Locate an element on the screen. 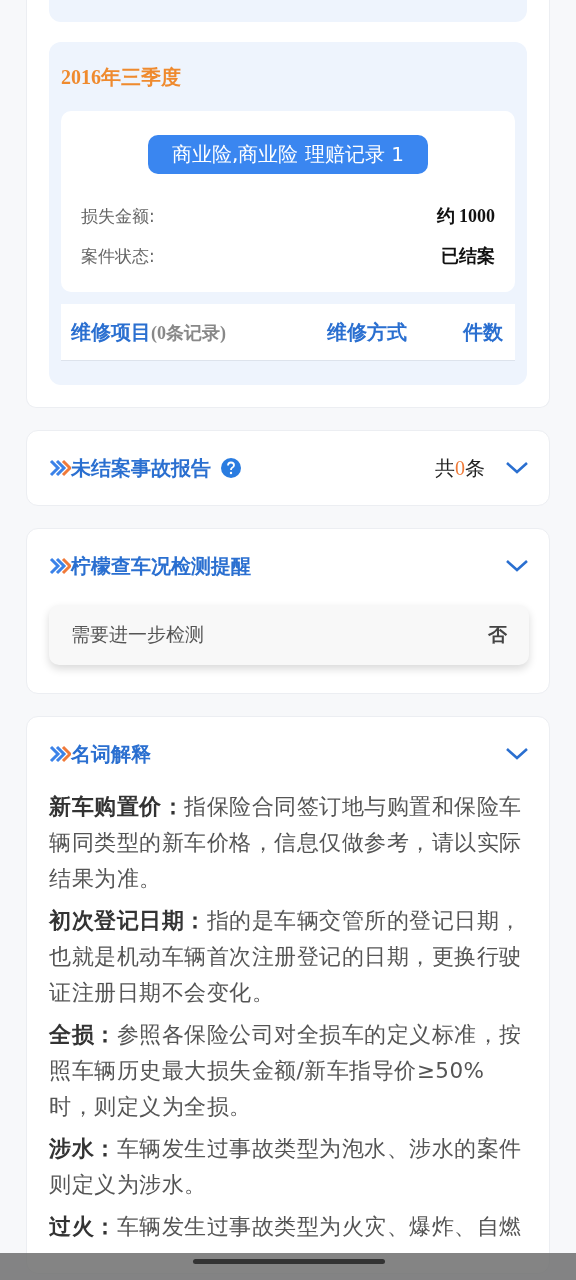 This screenshot has height=1280, width=576. definition-text: 全损：参照各保险公司对全损车的定义标准，按照车辆历史最大损失金额/新车指导价≥50%时，则定义为全损。 is located at coordinates (286, 1071).